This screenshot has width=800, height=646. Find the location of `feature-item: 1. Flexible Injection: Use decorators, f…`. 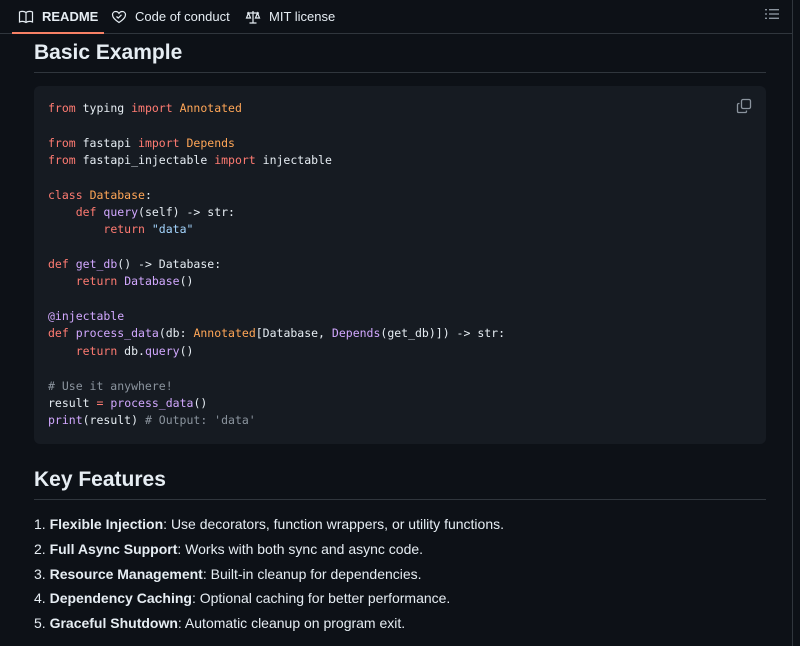

feature-item: 1. Flexible Injection: Use decorators, f… is located at coordinates (269, 524).